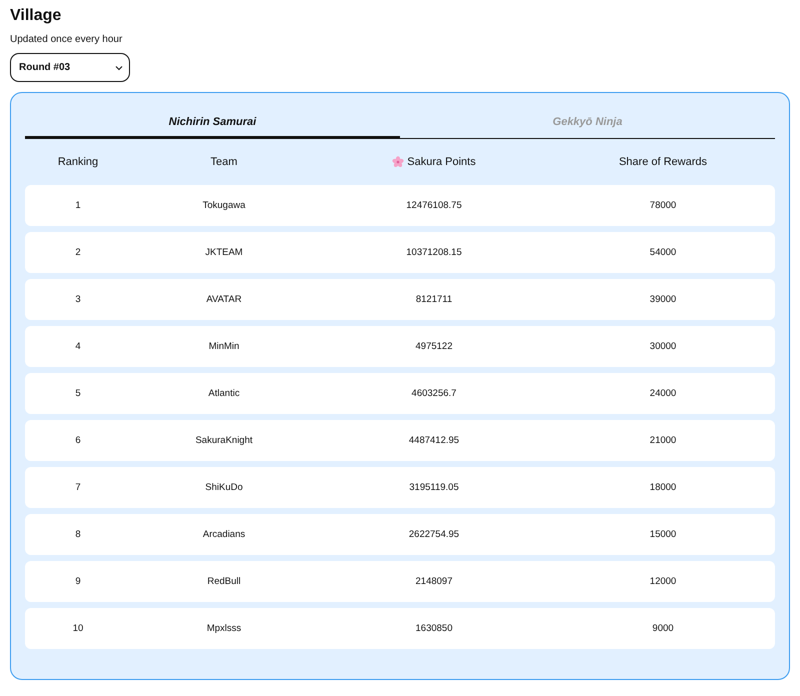  Describe the element at coordinates (78, 487) in the screenshot. I see `table-cell: 7` at that location.